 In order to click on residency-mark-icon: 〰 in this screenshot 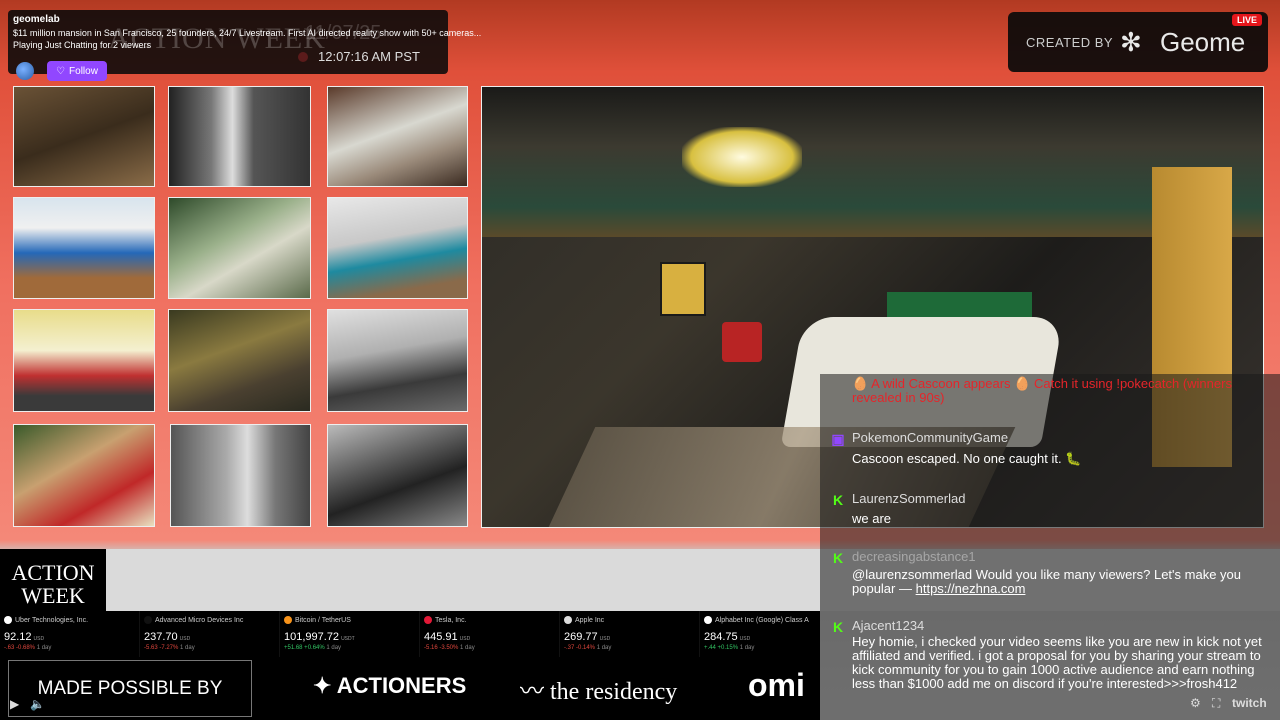, I will do `click(532, 692)`.